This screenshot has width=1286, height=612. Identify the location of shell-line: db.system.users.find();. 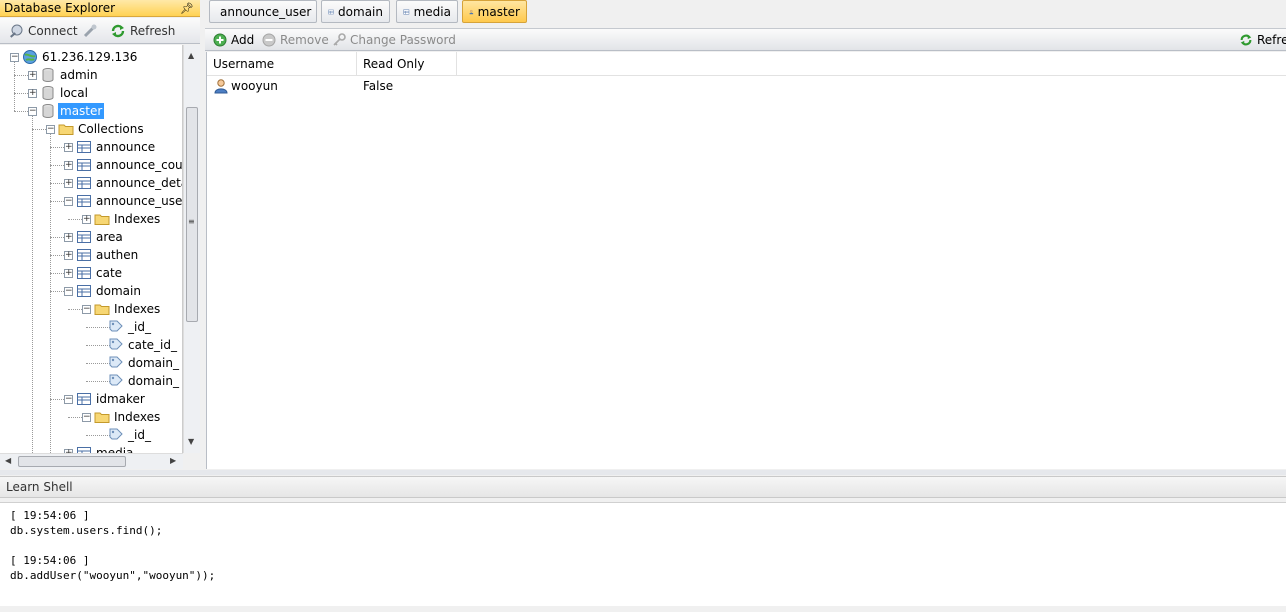
(86, 530).